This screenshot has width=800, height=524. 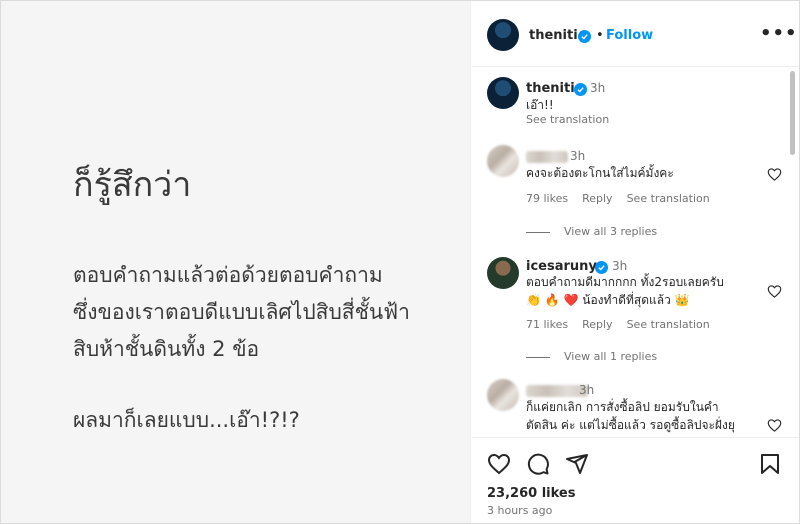 What do you see at coordinates (591, 231) in the screenshot?
I see `view-replies-button: View all 3 replies` at bounding box center [591, 231].